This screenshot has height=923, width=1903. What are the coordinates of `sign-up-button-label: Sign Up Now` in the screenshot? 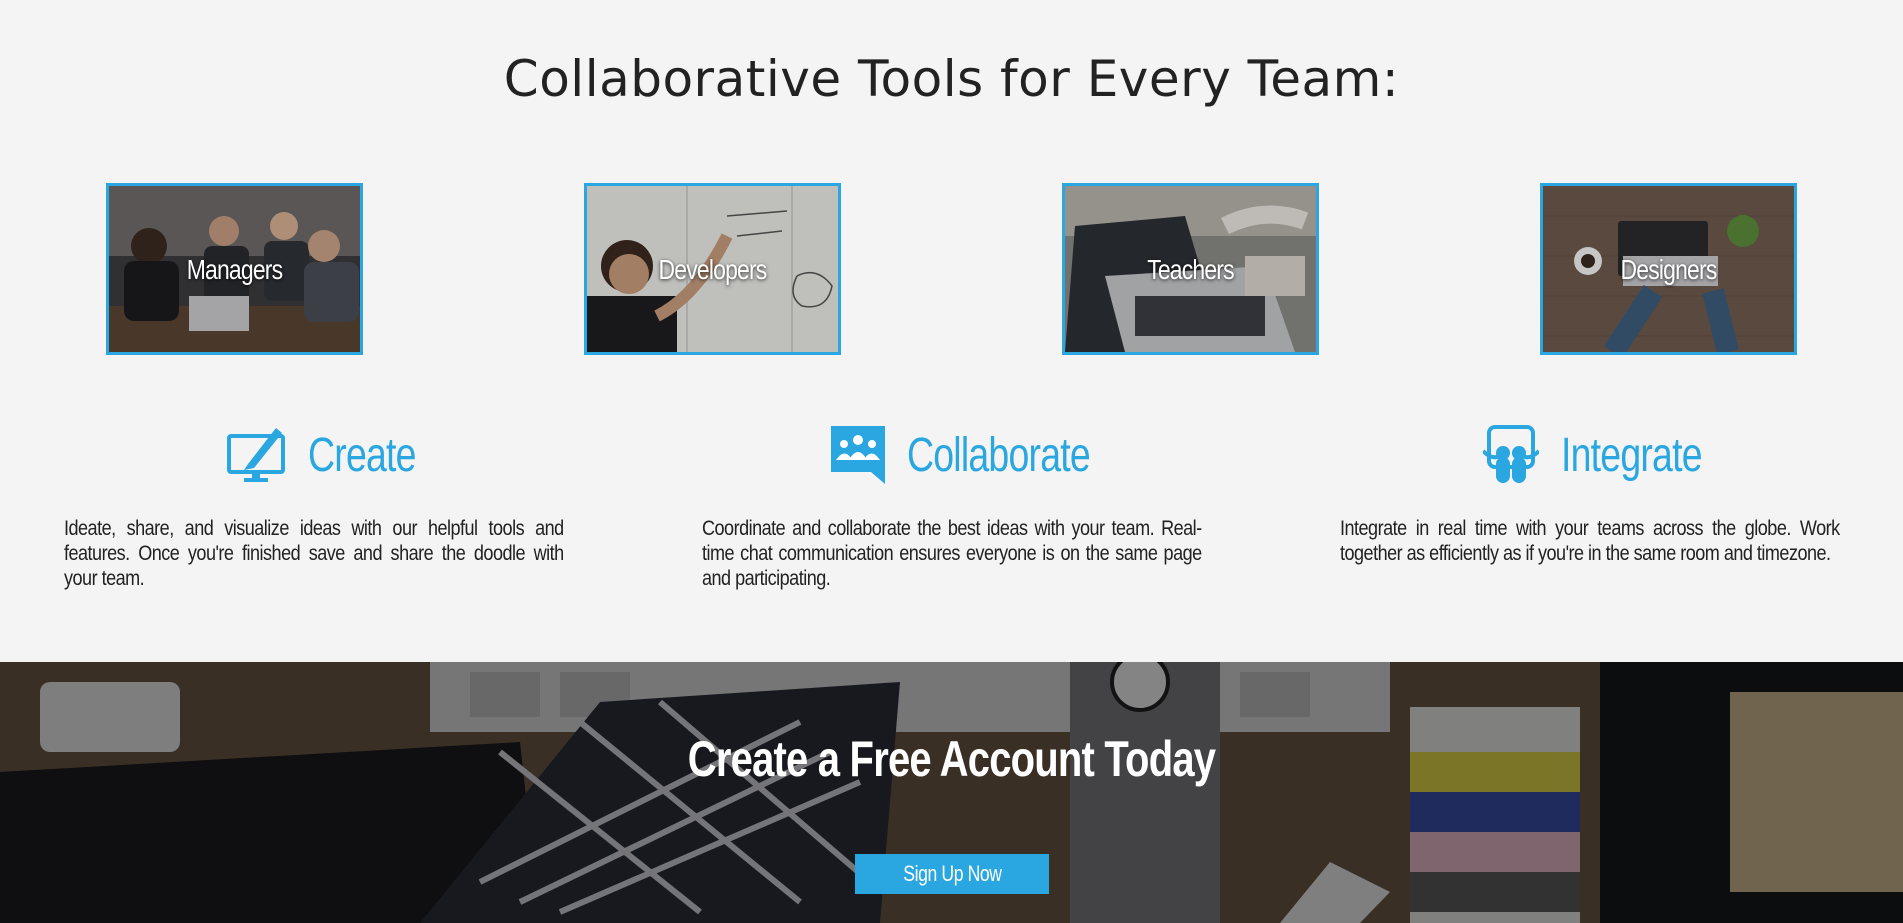 It's located at (952, 873).